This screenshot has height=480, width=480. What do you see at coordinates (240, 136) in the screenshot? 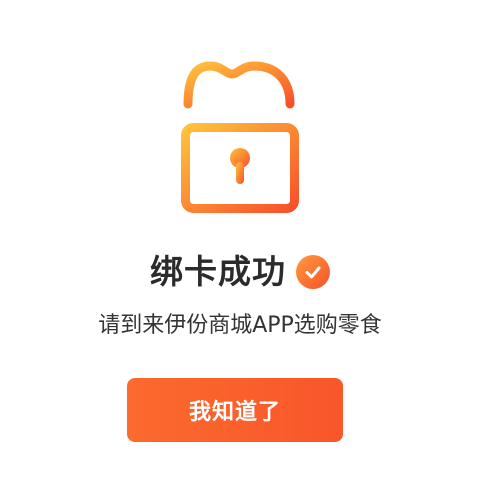
I see `unlocked-padlock-icon` at bounding box center [240, 136].